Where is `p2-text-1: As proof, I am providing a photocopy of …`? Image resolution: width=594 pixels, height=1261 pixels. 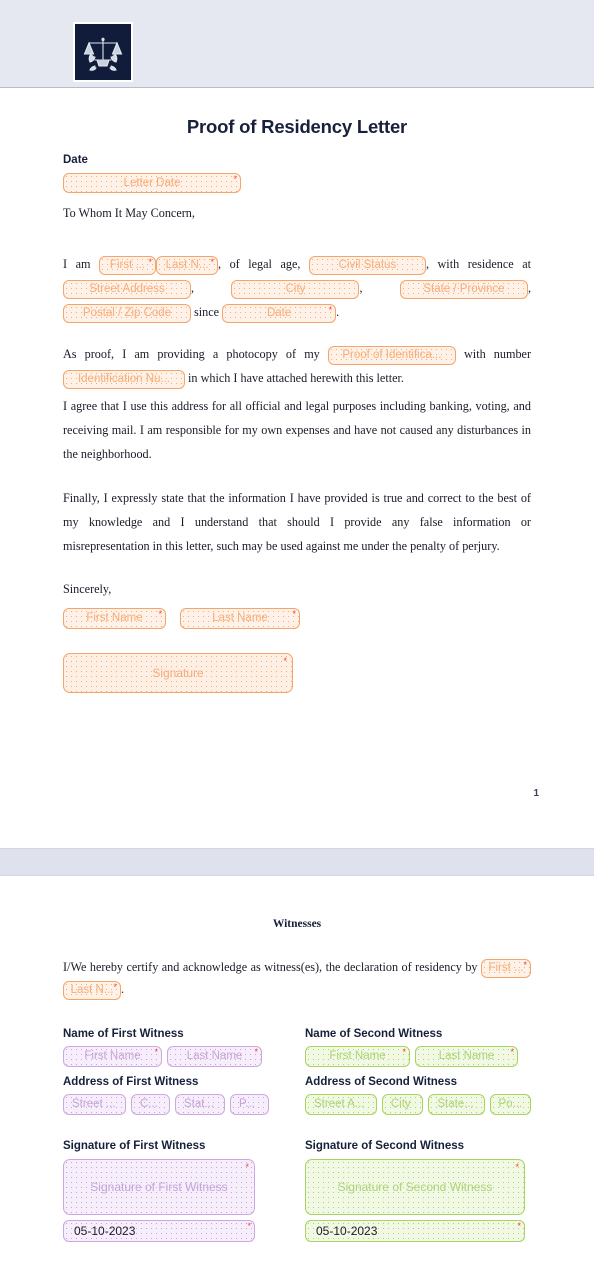 p2-text-1: As proof, I am providing a photocopy of … is located at coordinates (191, 354).